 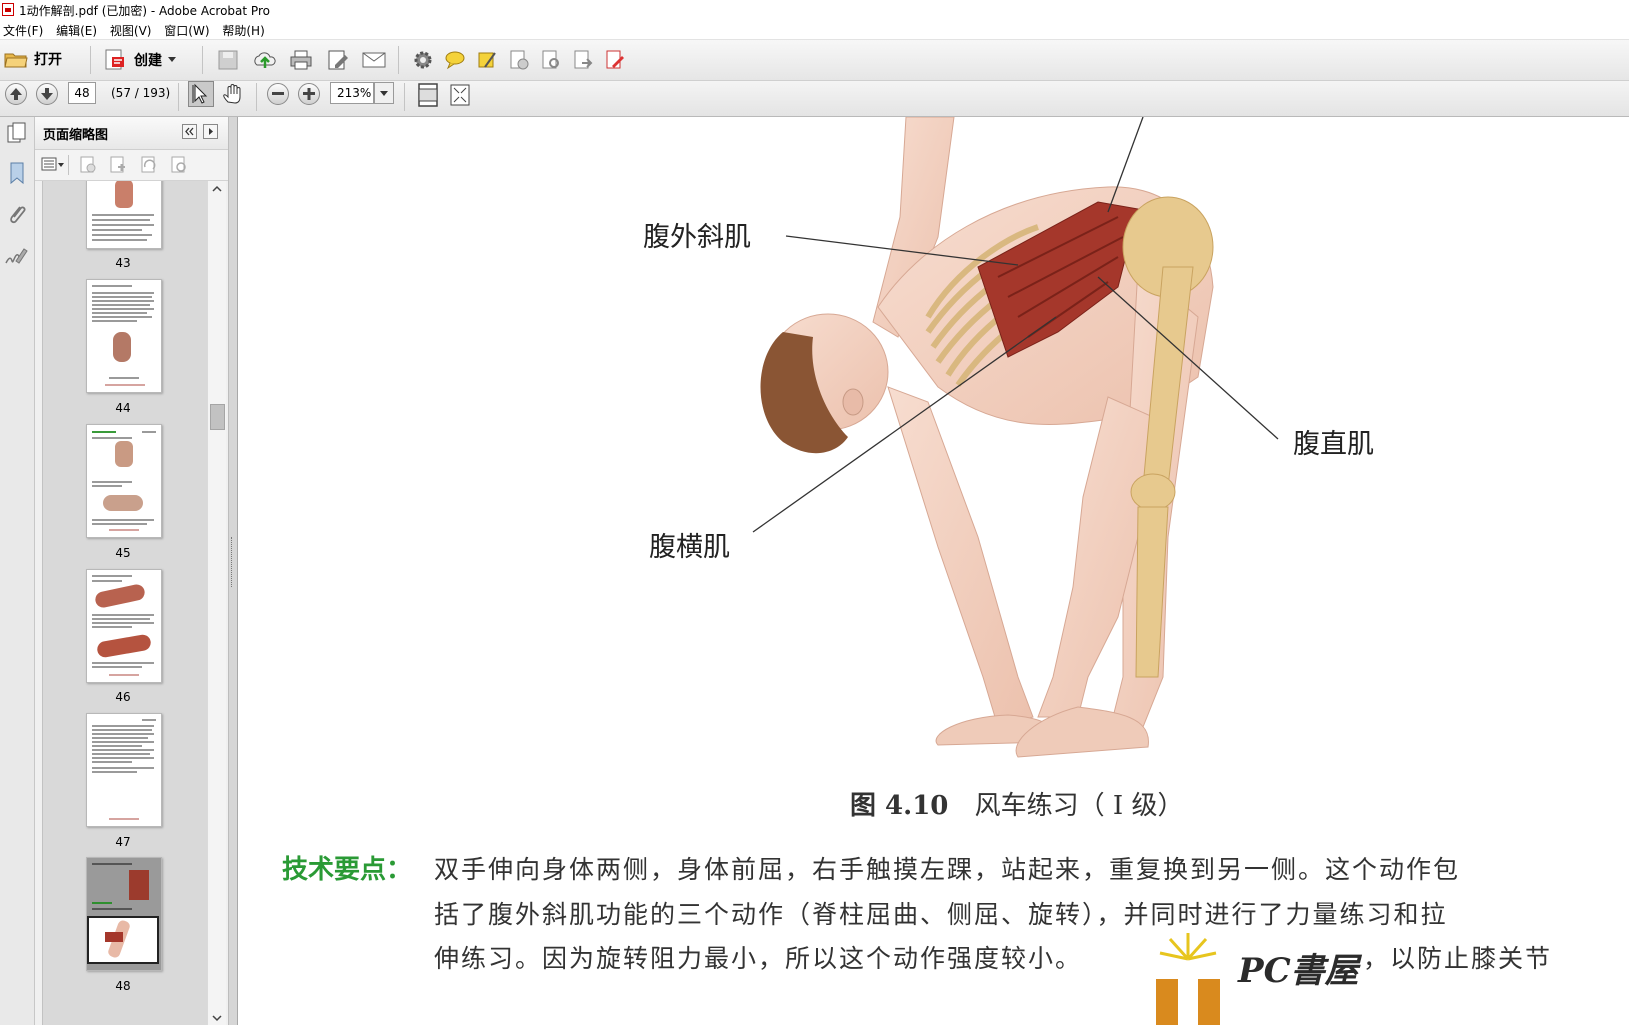 I want to click on chevron-down-icon, so click(x=384, y=93).